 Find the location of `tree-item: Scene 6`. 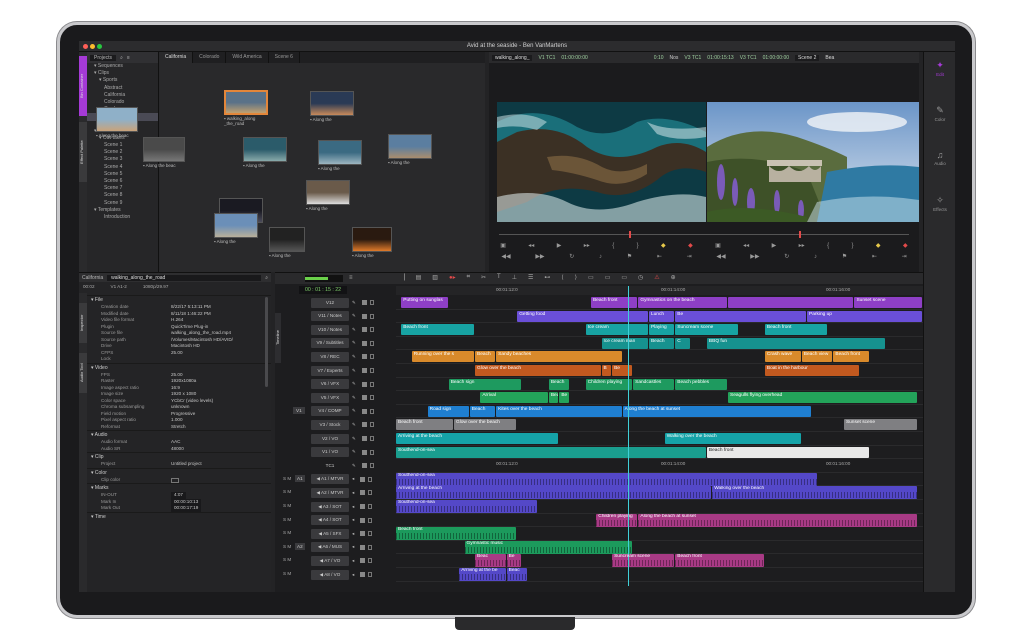

tree-item: Scene 6 is located at coordinates (122, 181).